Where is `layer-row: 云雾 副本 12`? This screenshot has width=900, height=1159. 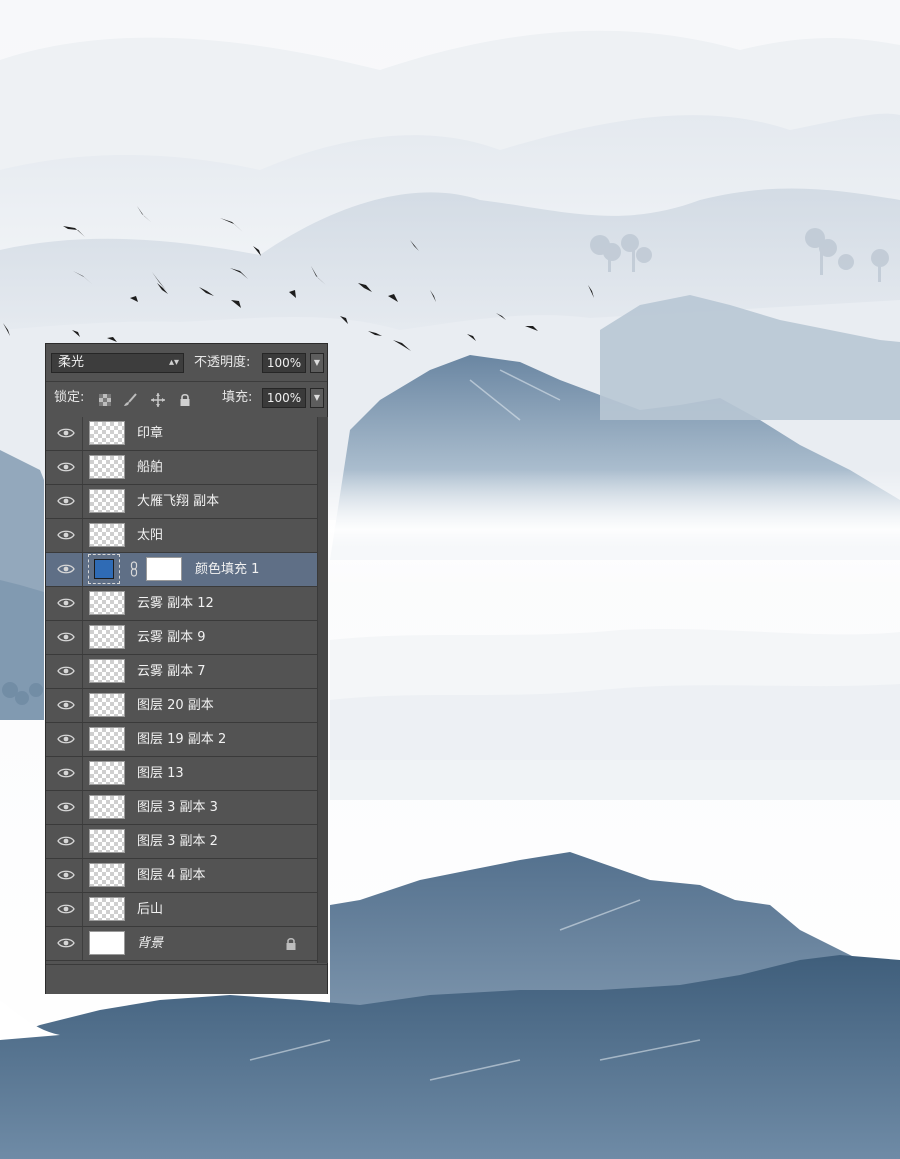 layer-row: 云雾 副本 12 is located at coordinates (181, 604).